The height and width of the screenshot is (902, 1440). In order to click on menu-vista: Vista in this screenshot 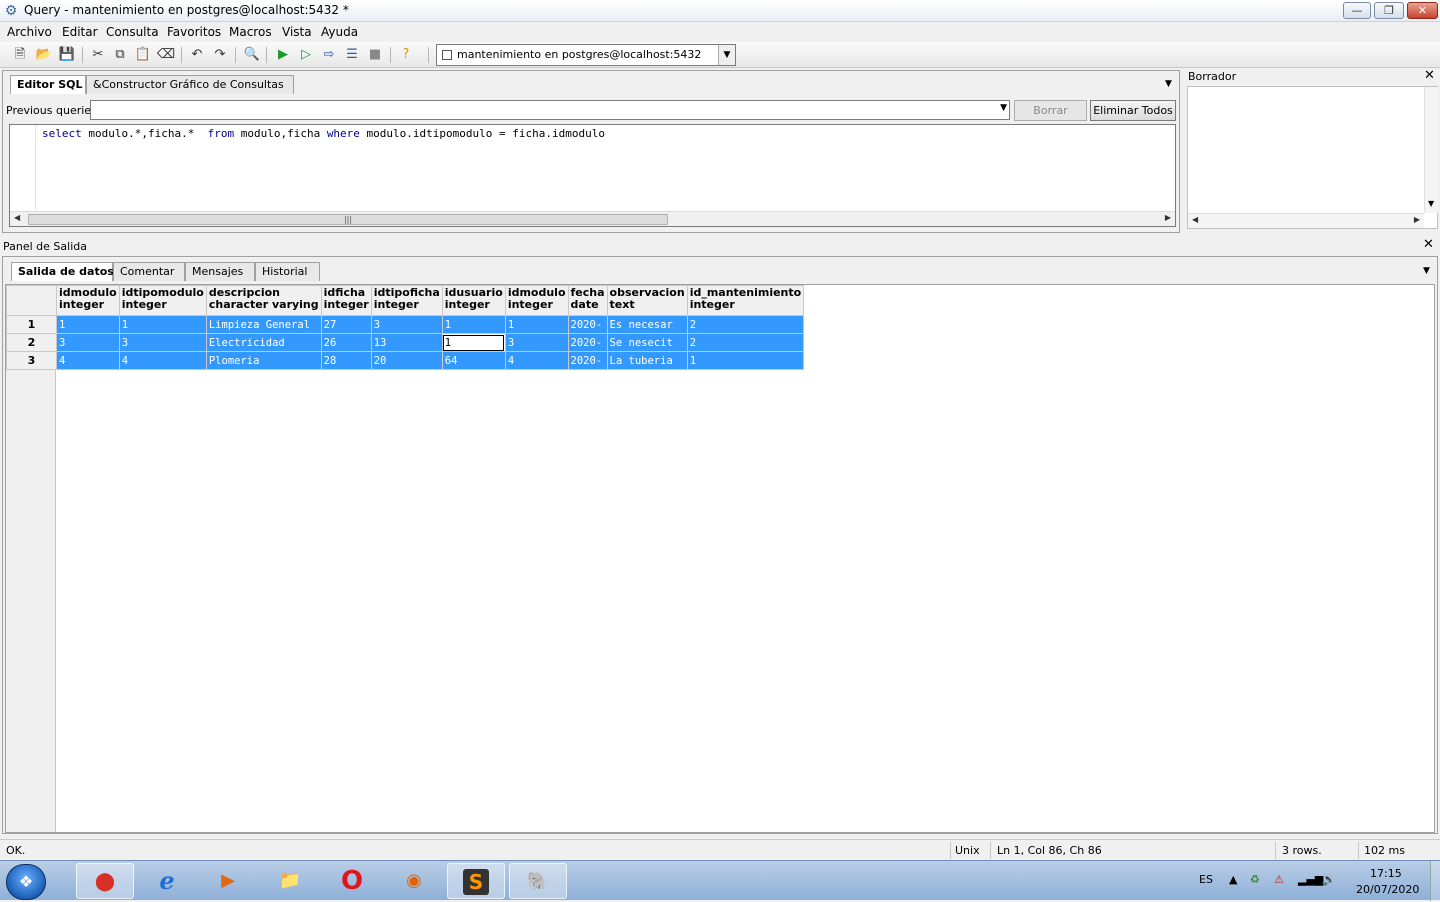, I will do `click(297, 32)`.